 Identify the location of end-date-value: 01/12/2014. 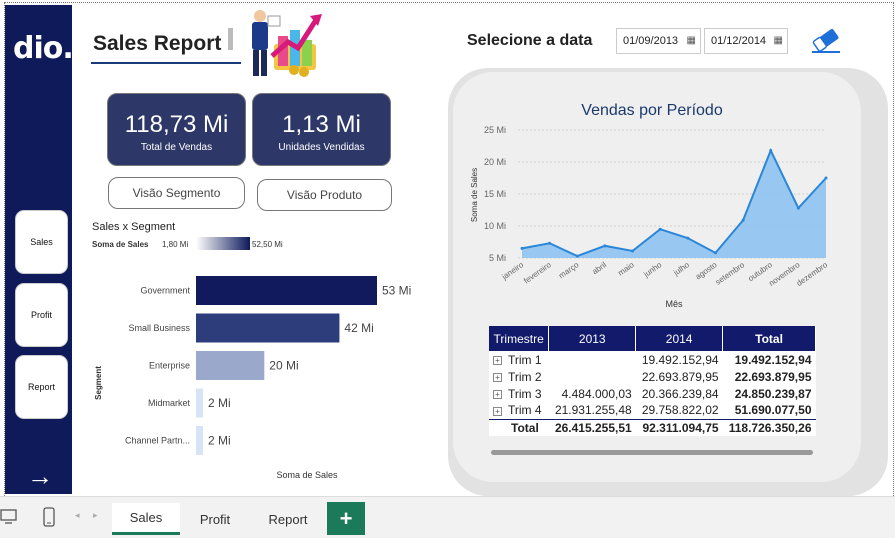
(739, 41).